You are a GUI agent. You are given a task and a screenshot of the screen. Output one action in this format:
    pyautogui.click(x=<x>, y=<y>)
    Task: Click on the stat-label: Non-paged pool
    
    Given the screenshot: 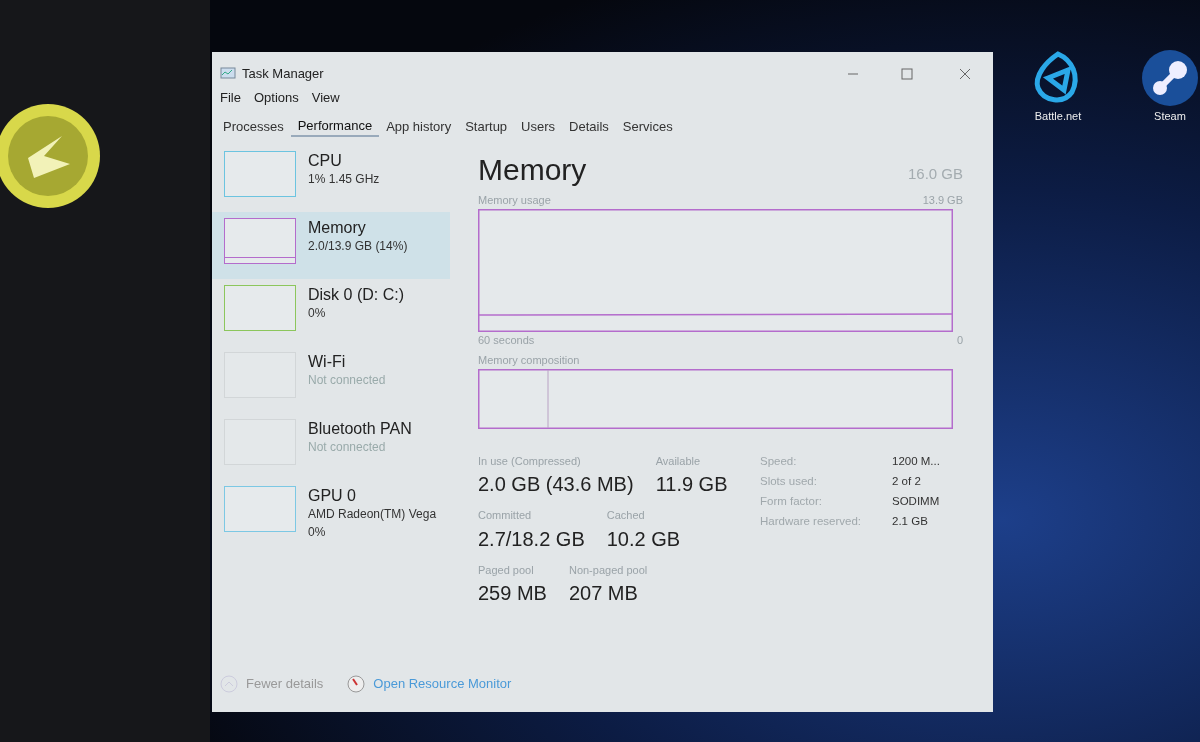 What is the action you would take?
    pyautogui.click(x=608, y=570)
    